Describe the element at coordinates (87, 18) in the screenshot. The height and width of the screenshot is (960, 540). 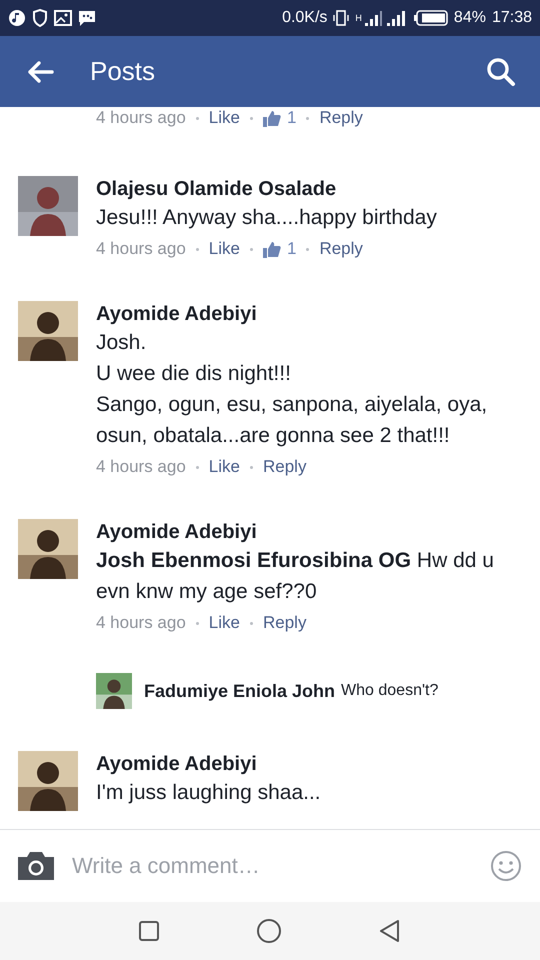
I see `chat-icon` at that location.